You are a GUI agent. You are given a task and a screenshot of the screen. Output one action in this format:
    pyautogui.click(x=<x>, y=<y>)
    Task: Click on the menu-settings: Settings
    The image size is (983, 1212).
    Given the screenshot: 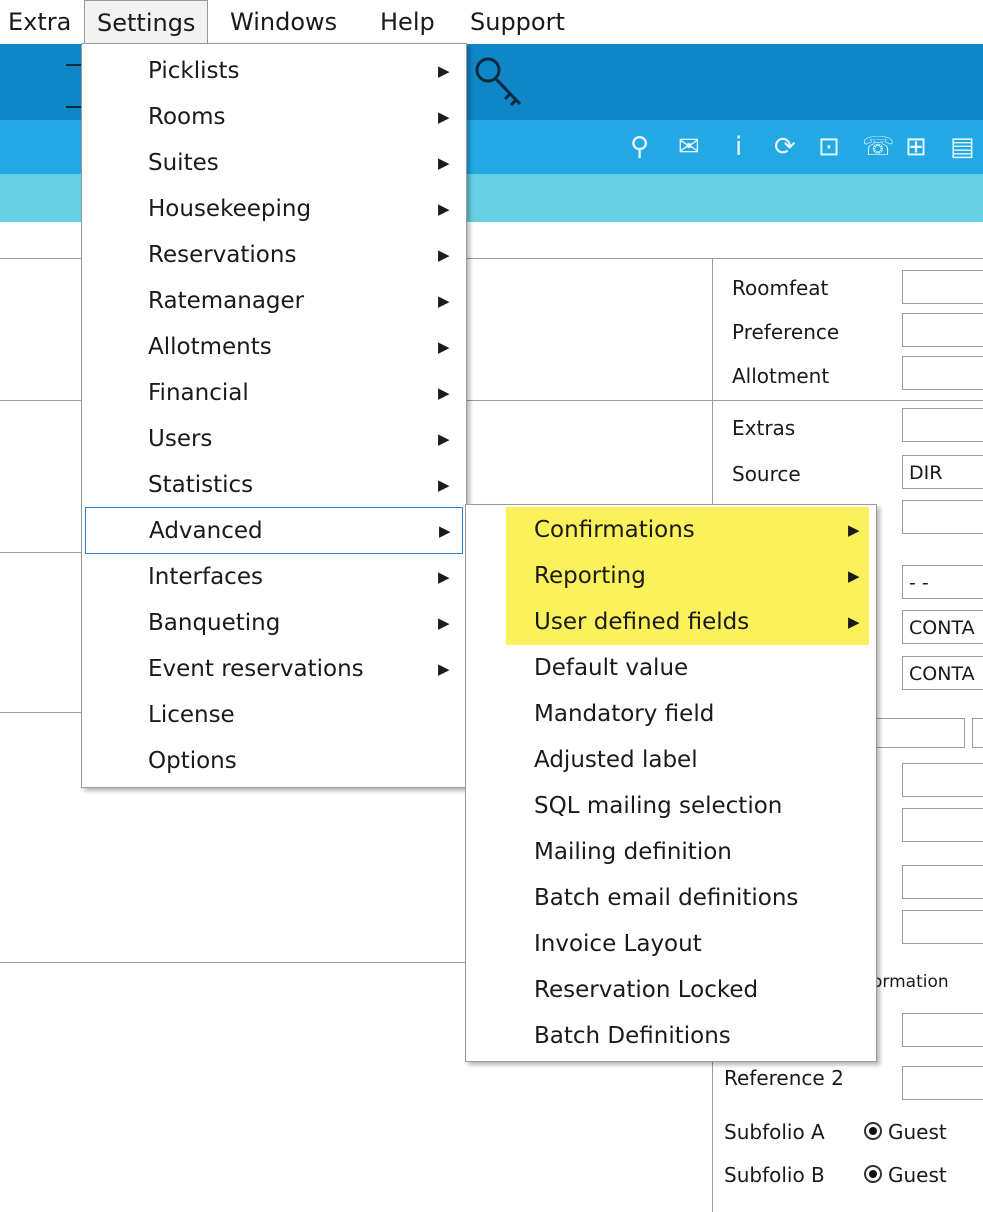 What is the action you would take?
    pyautogui.click(x=146, y=22)
    